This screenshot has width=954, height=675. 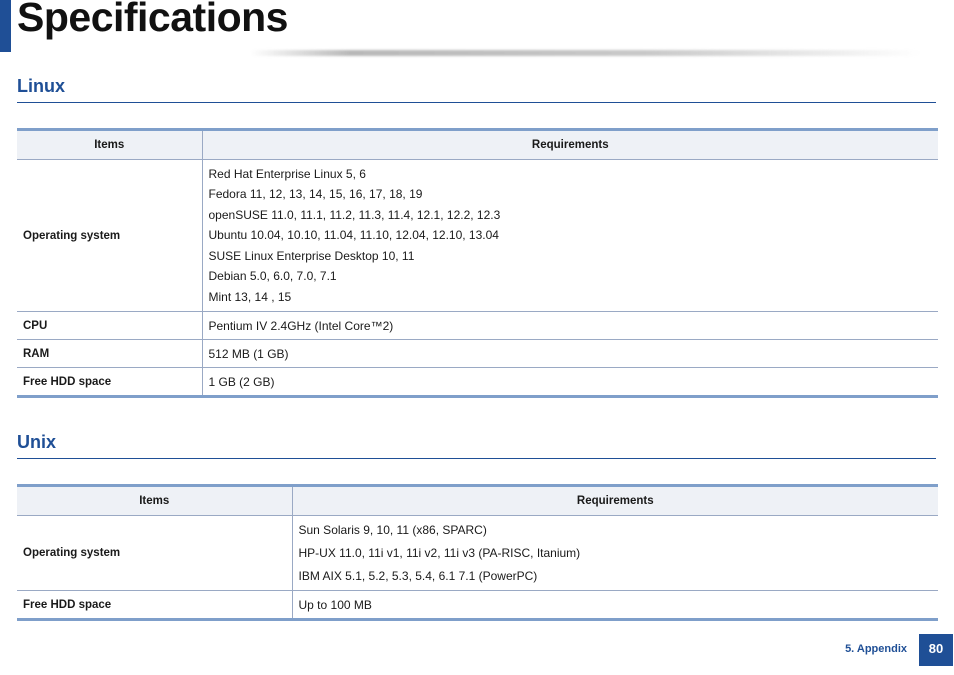 What do you see at coordinates (936, 650) in the screenshot?
I see `page-number-badge: 80` at bounding box center [936, 650].